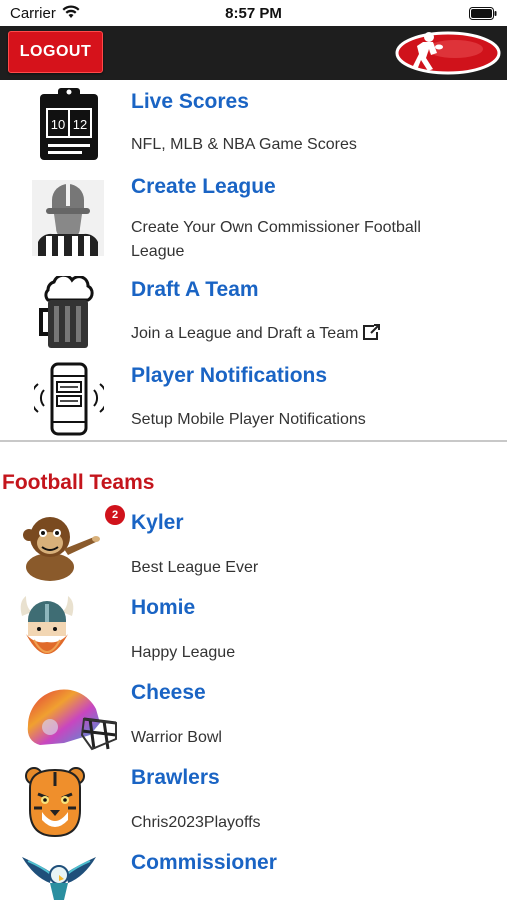 This screenshot has height=900, width=507. What do you see at coordinates (196, 822) in the screenshot?
I see `team-league: Chris2023Playoffs` at bounding box center [196, 822].